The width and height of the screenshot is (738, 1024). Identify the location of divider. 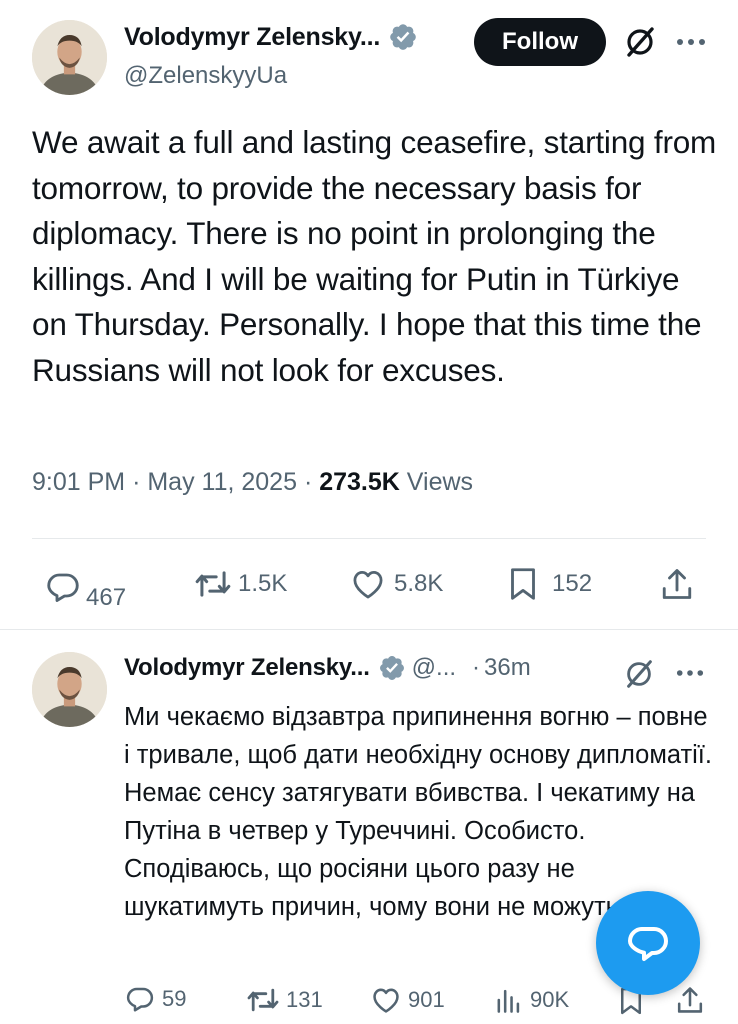
(369, 538).